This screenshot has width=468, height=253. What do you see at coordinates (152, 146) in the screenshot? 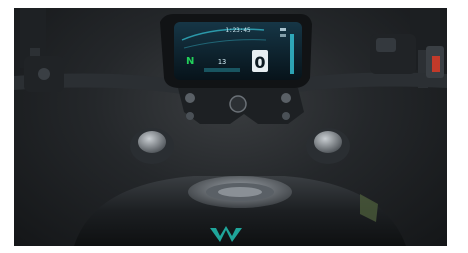
I see `left-fork-cap` at bounding box center [152, 146].